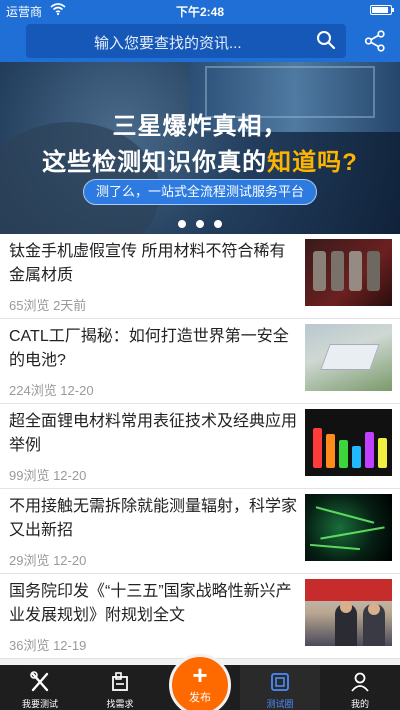 The height and width of the screenshot is (710, 400). I want to click on news-meta: 65浏览 2天前, so click(48, 305).